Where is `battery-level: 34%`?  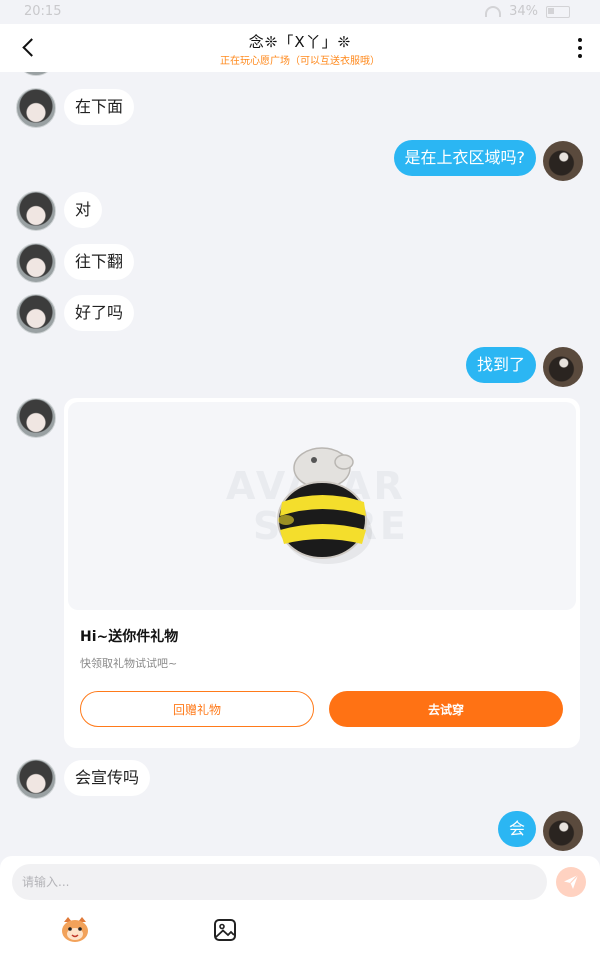 battery-level: 34% is located at coordinates (523, 11).